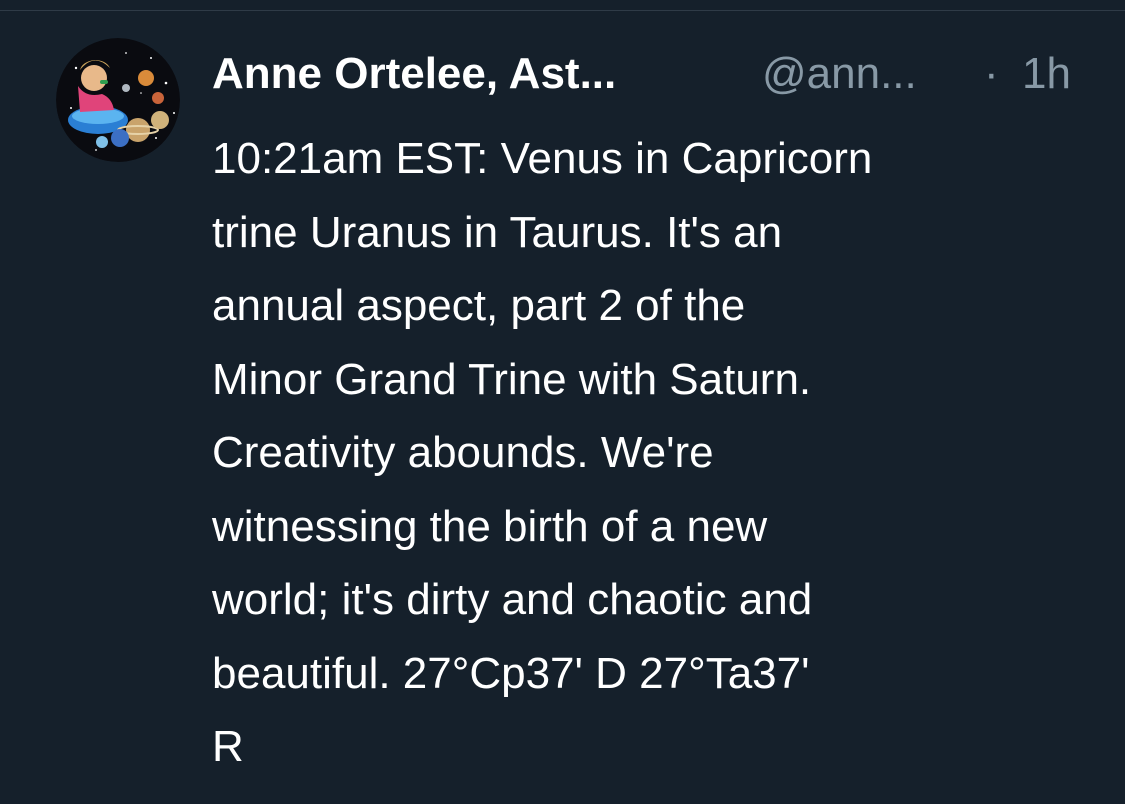  I want to click on tweet-body-line: trine Uranus in Taurus. It's an, so click(497, 232).